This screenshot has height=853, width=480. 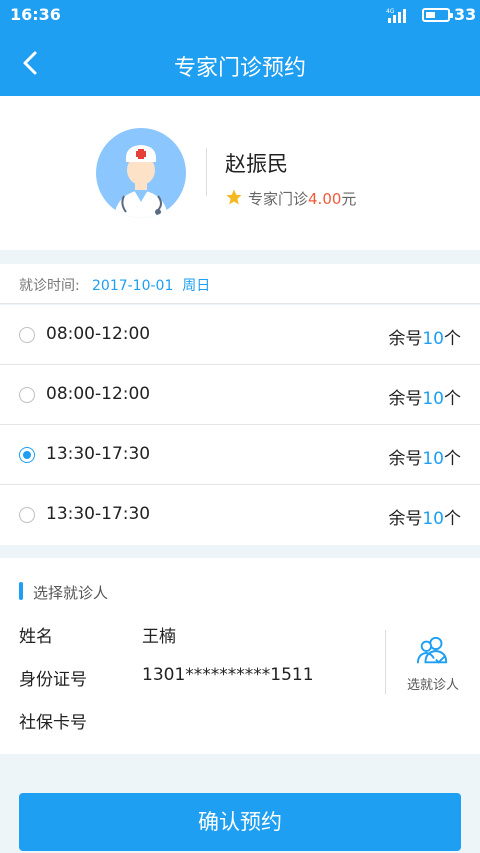 What do you see at coordinates (256, 164) in the screenshot?
I see `doctor-name: 赵振民` at bounding box center [256, 164].